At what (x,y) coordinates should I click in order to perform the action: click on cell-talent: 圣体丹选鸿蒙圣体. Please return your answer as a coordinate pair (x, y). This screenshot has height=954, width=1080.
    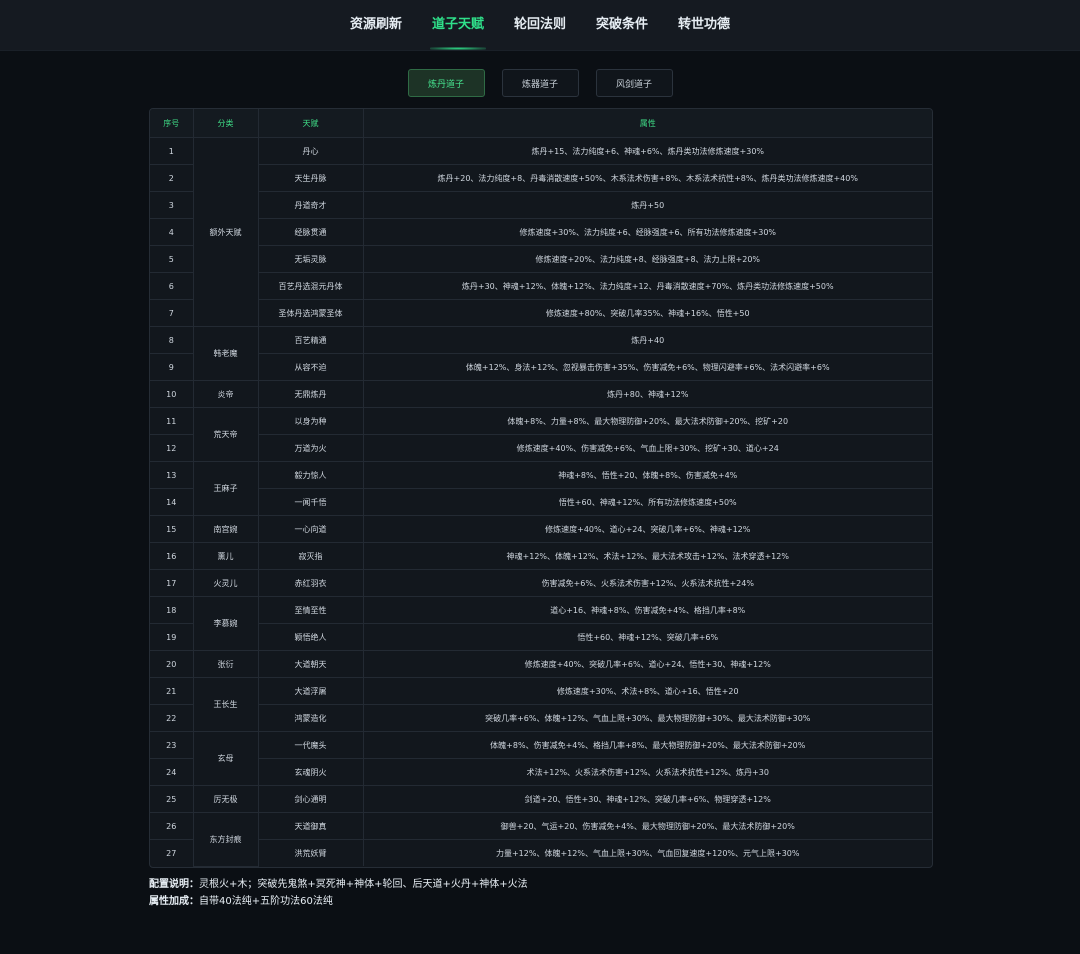
    Looking at the image, I should click on (311, 313).